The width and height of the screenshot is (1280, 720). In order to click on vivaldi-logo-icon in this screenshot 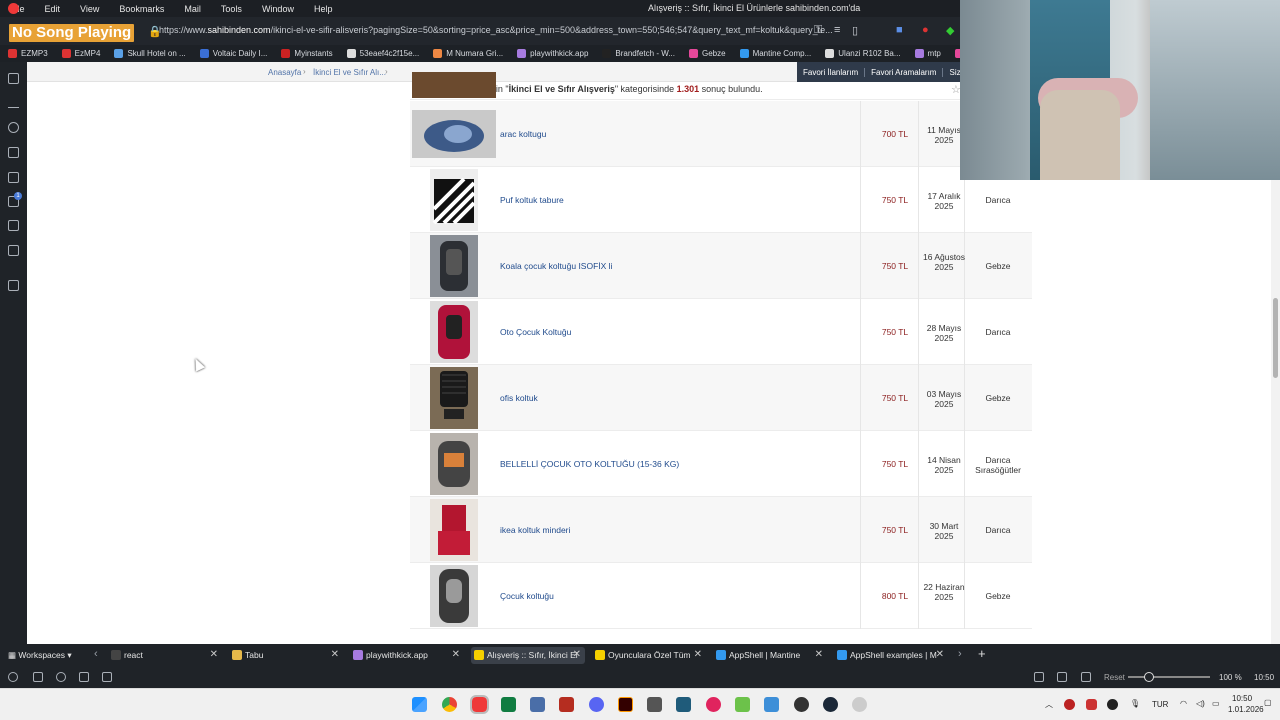, I will do `click(13, 8)`.